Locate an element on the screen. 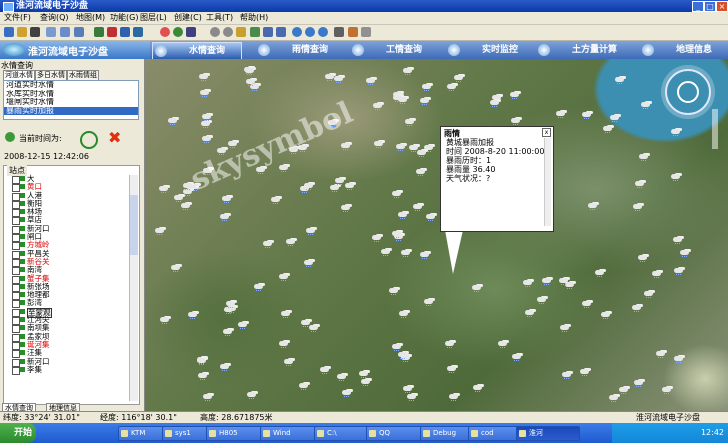 The image size is (728, 443). delete-icon: ✖ is located at coordinates (114, 138).